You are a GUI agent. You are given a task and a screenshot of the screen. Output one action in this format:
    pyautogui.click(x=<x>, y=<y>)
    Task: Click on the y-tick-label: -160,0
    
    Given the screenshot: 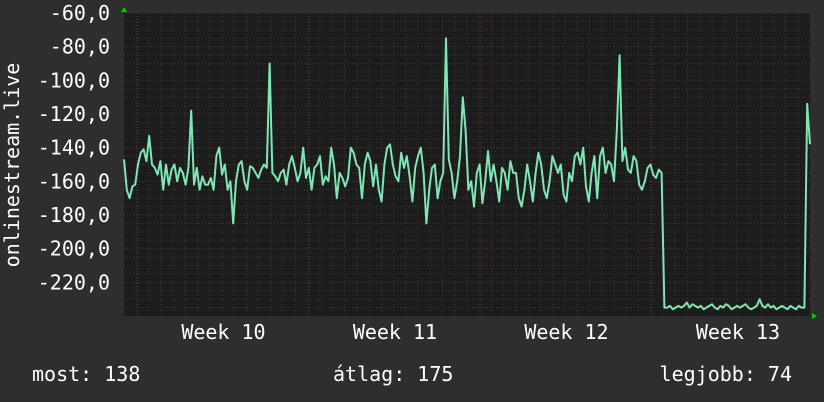 What is the action you would take?
    pyautogui.click(x=74, y=181)
    